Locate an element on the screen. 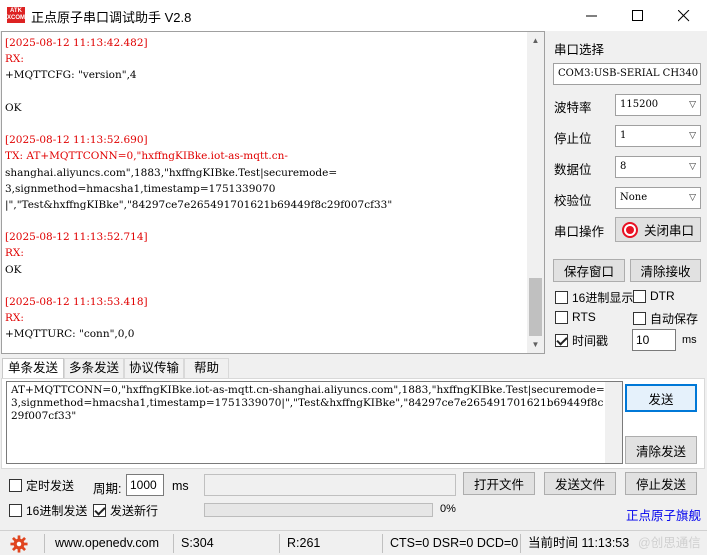  data-bits-value: 8 is located at coordinates (623, 166).